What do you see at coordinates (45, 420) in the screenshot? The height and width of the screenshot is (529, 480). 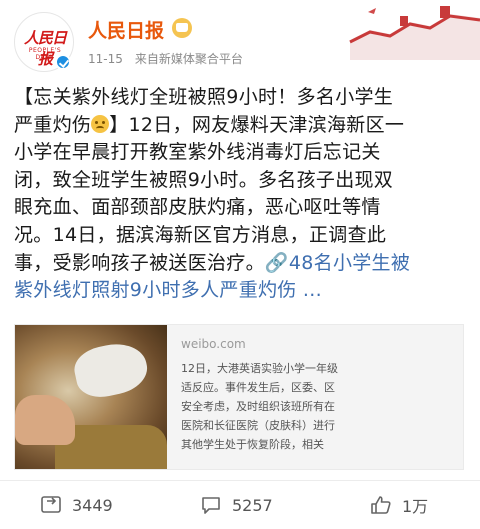 I see `thumb-hand` at bounding box center [45, 420].